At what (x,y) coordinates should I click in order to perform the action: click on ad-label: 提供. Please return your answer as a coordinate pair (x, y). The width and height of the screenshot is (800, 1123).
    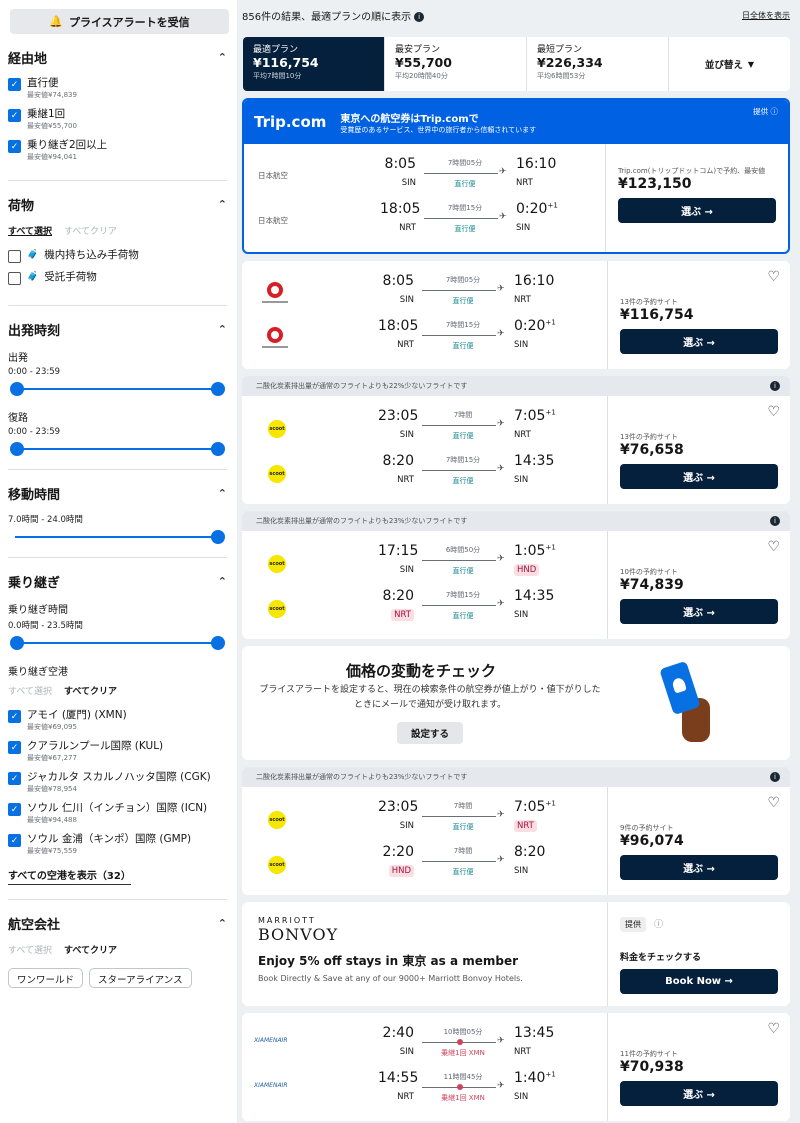
    Looking at the image, I should click on (633, 924).